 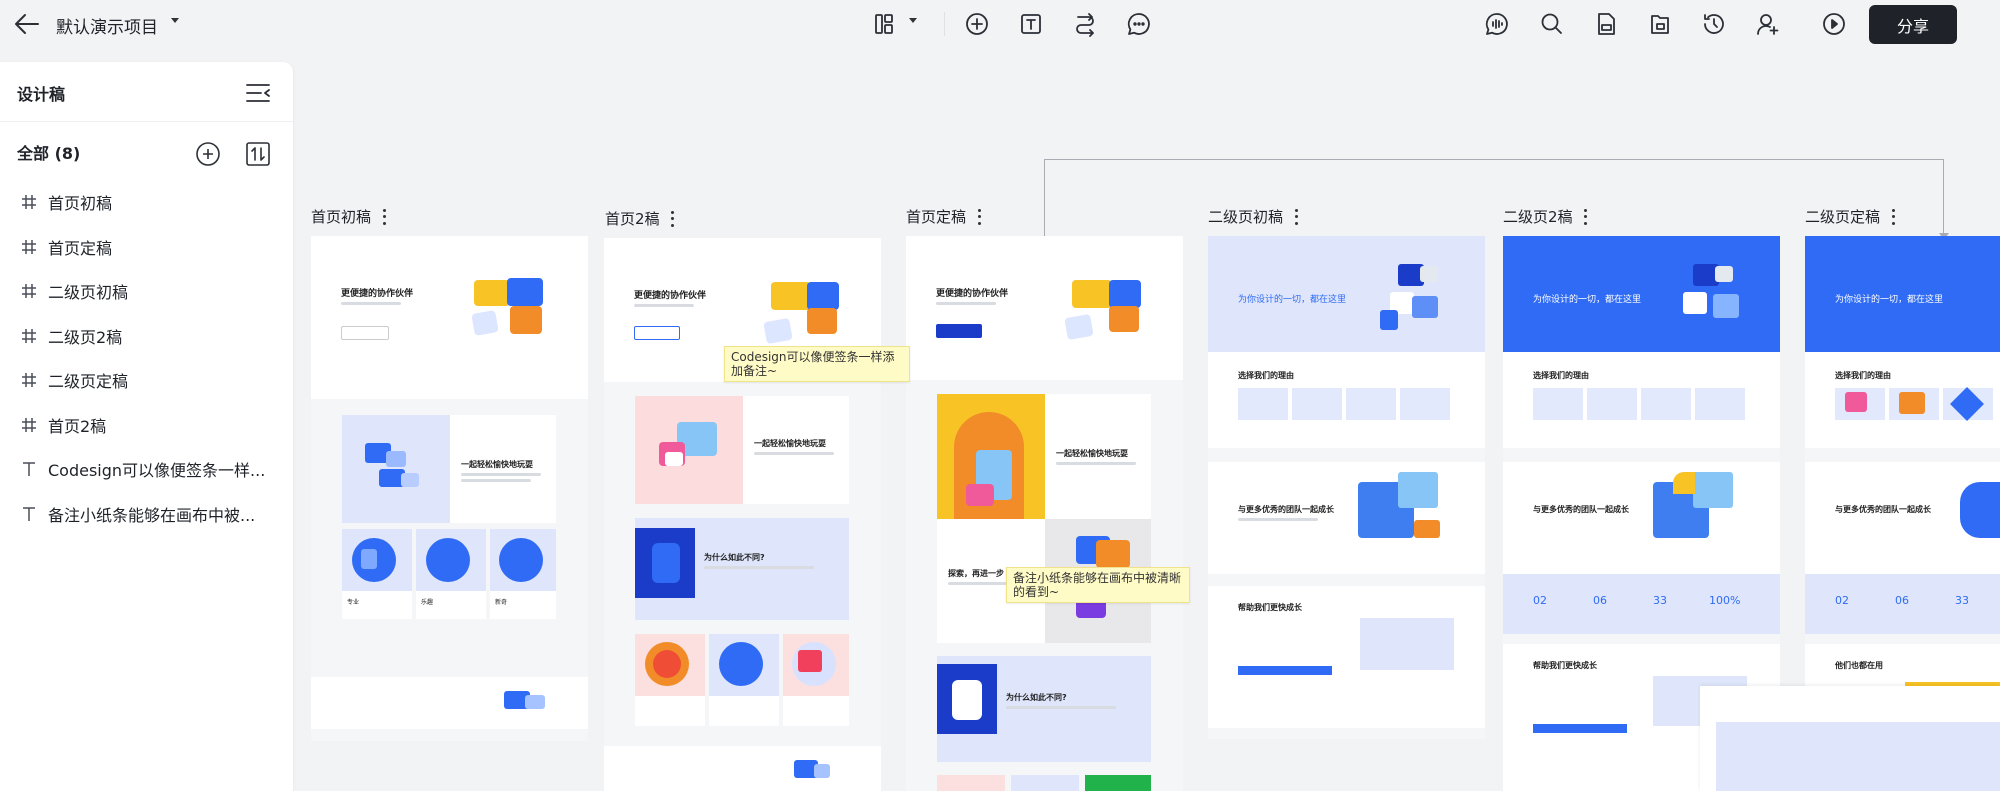 What do you see at coordinates (146, 291) in the screenshot?
I see `sidebar-item-sub-draft: 二级页初稿` at bounding box center [146, 291].